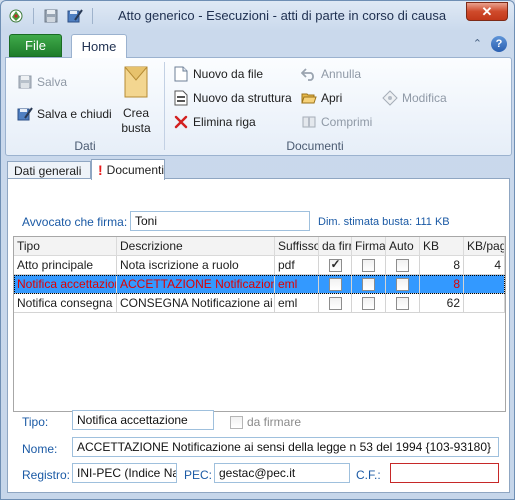  I want to click on salva-e-chiudi-button: Salva e chiudi, so click(64, 114).